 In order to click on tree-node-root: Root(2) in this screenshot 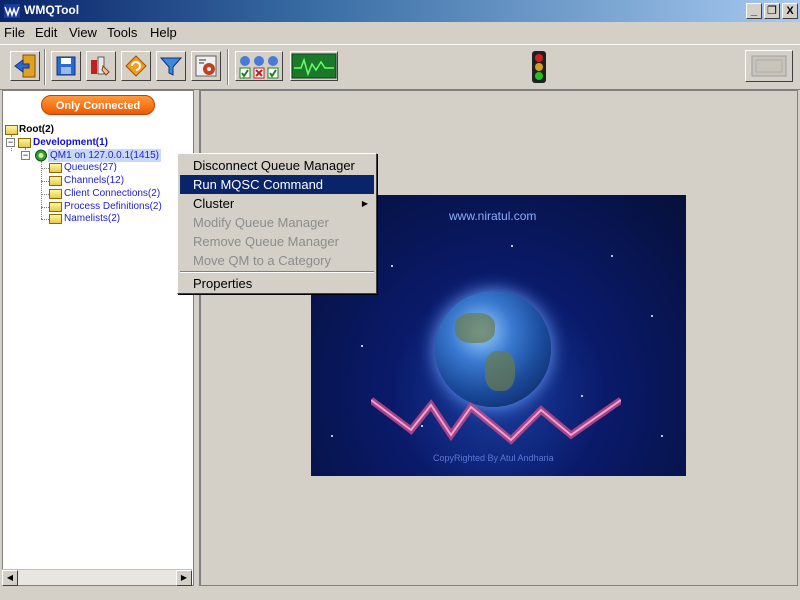, I will do `click(36, 129)`.